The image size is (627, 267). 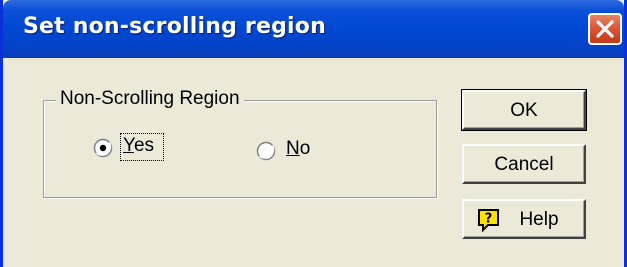 I want to click on radio-no, so click(x=266, y=151).